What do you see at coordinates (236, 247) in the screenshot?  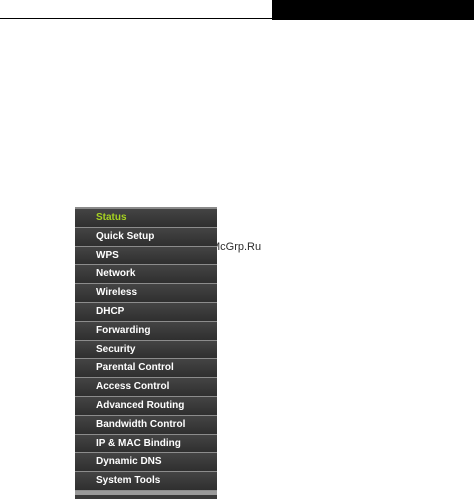 I see `watermark-text: McGrp.Ru` at bounding box center [236, 247].